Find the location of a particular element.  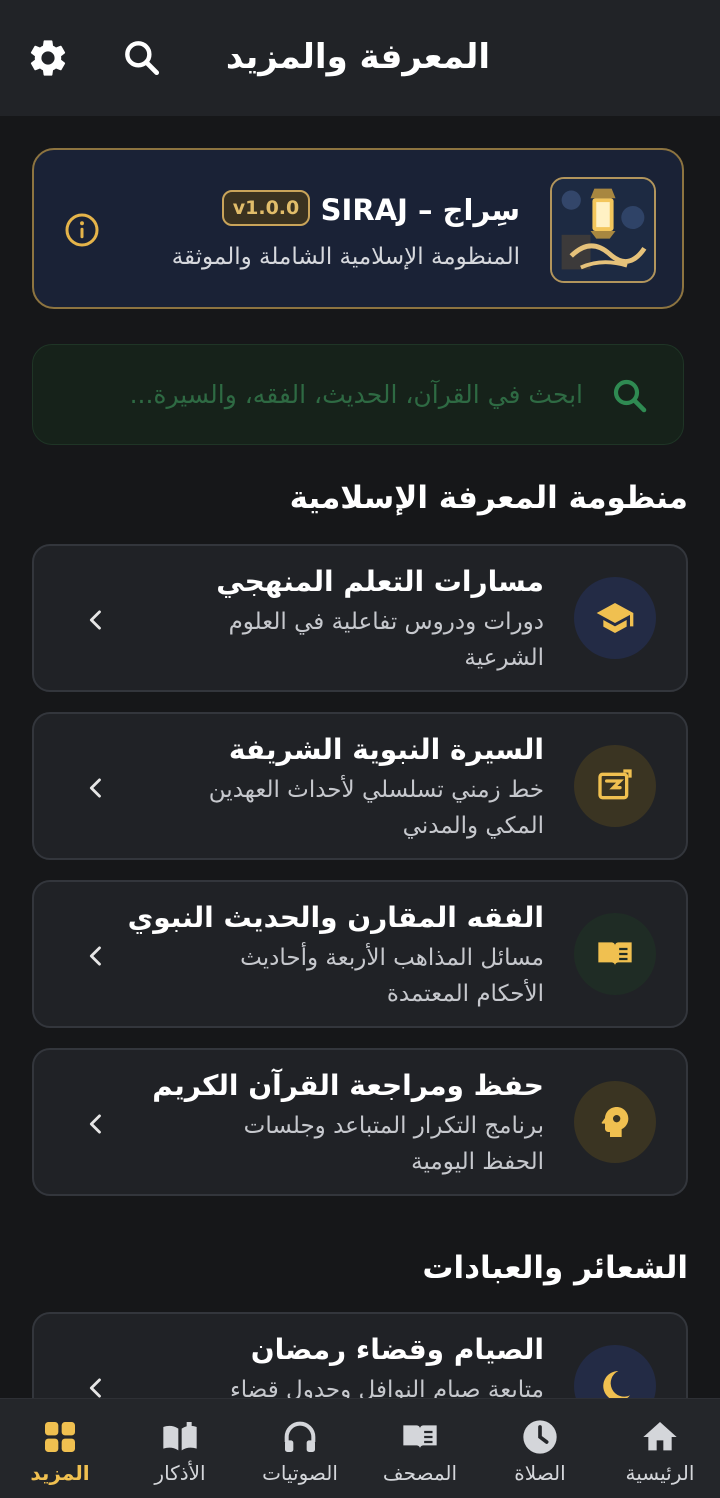

app-tagline: المنظومة الإسلامية الشاملة والموثقة is located at coordinates (345, 257).